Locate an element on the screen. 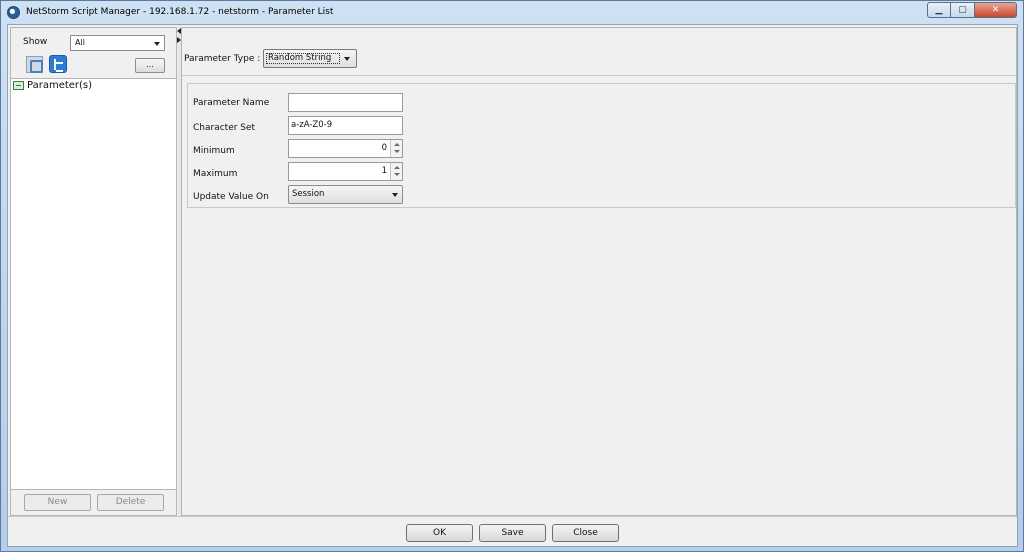  tree-item-label: Parameter(s) is located at coordinates (60, 85).